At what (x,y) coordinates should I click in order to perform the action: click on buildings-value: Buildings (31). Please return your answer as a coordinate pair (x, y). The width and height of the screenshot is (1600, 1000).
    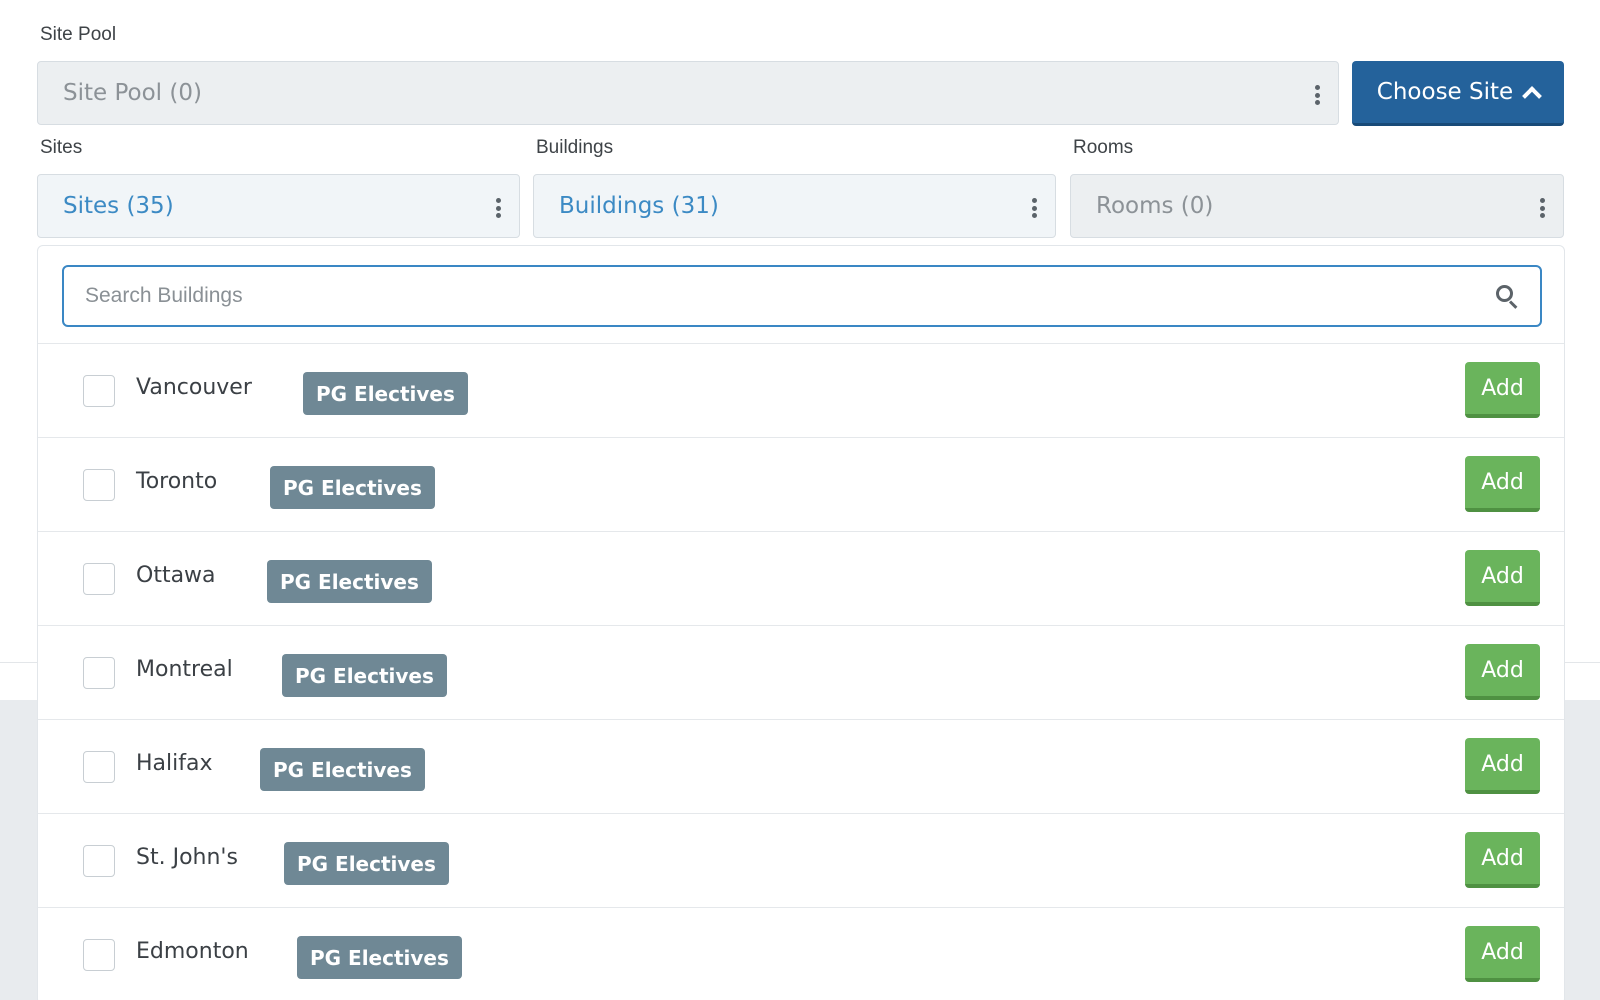
    Looking at the image, I should click on (639, 206).